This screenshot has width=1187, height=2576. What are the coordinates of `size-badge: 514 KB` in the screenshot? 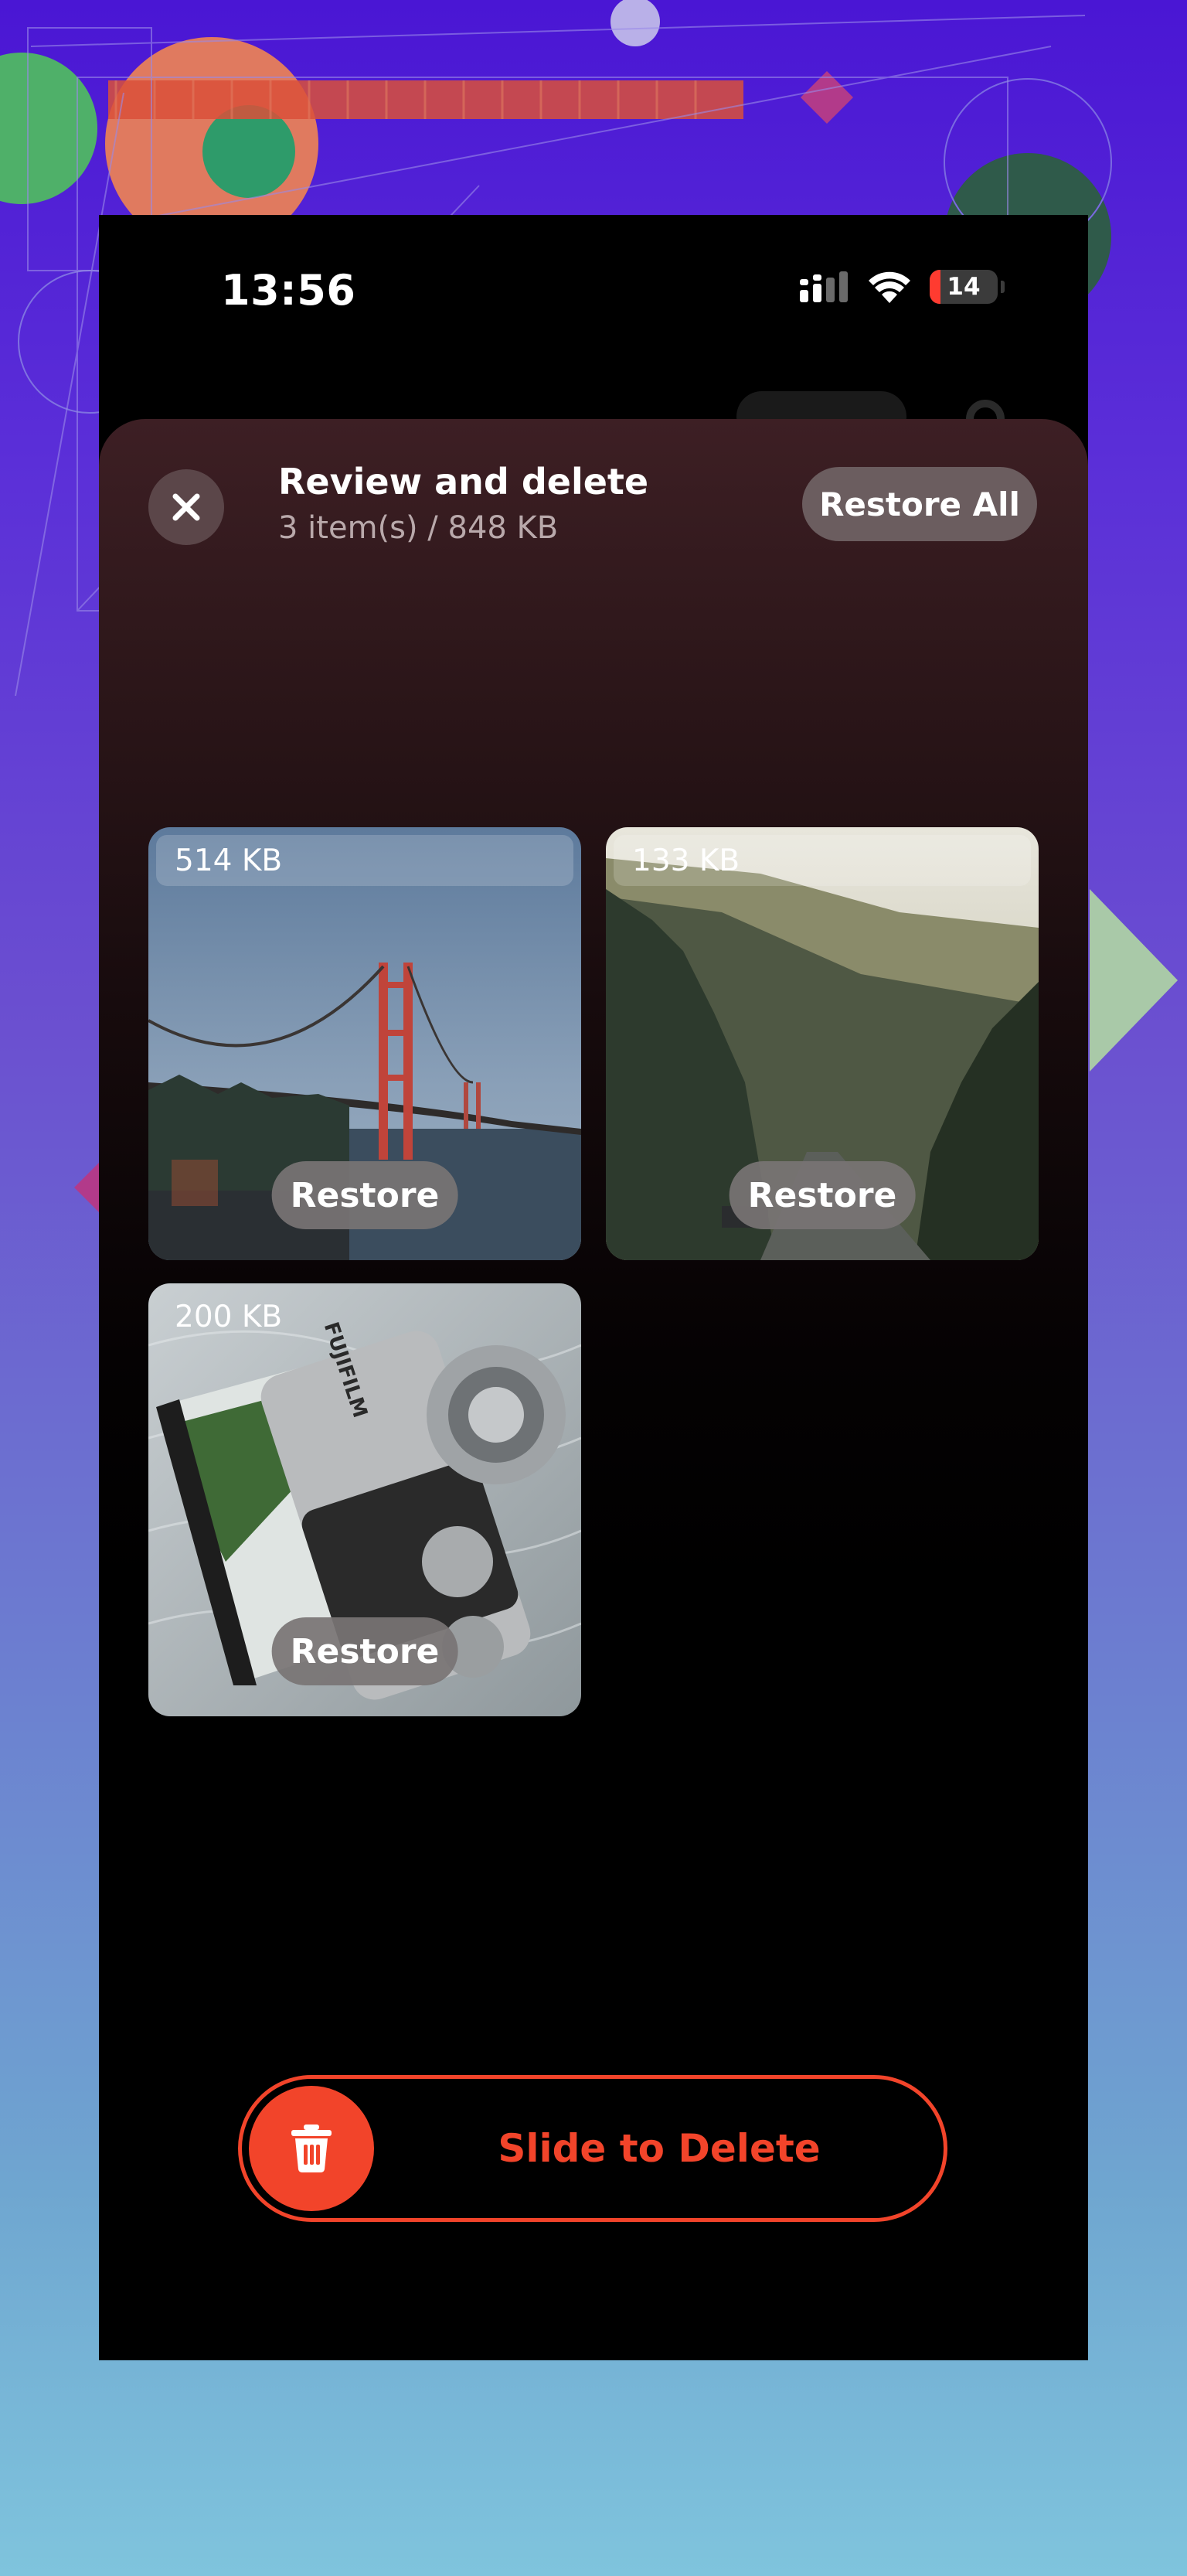 It's located at (365, 860).